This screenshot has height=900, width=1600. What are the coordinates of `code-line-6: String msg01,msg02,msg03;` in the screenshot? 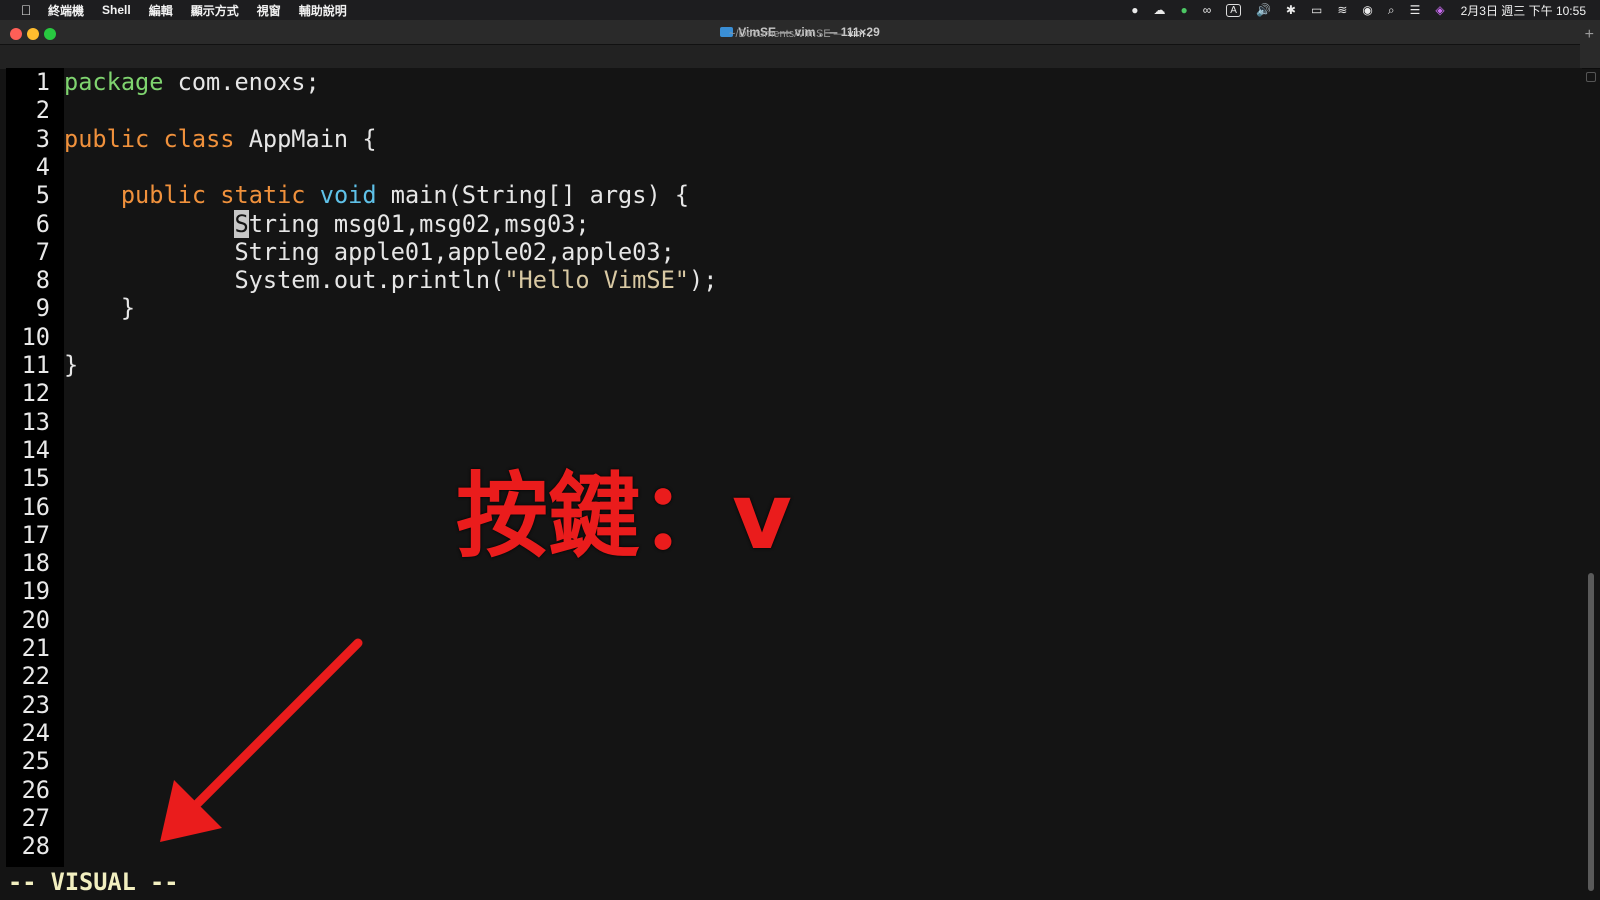 It's located at (327, 223).